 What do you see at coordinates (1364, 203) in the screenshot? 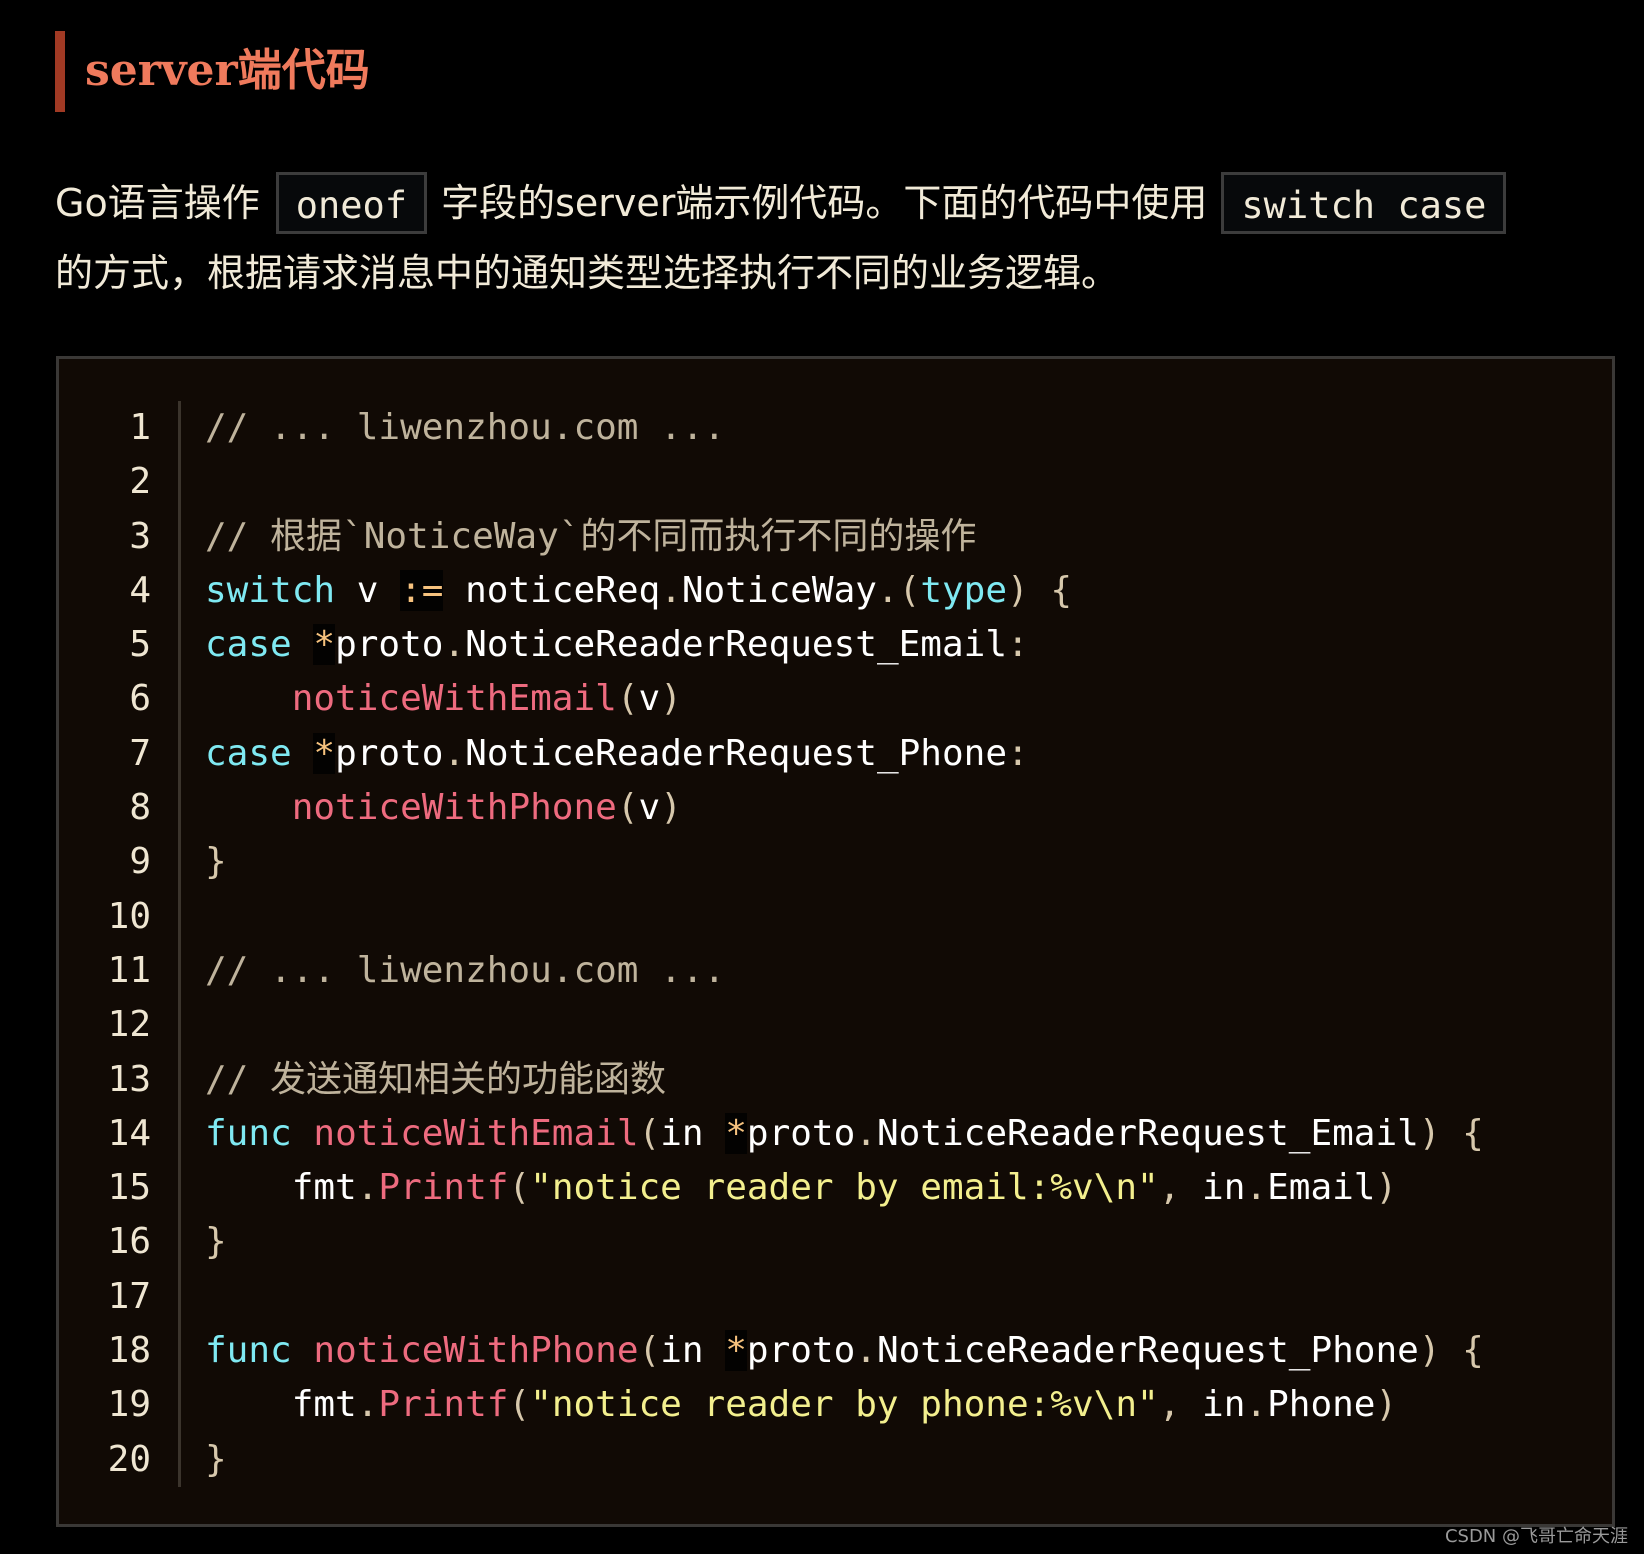
I see `inline-code-switch-case: switch case` at bounding box center [1364, 203].